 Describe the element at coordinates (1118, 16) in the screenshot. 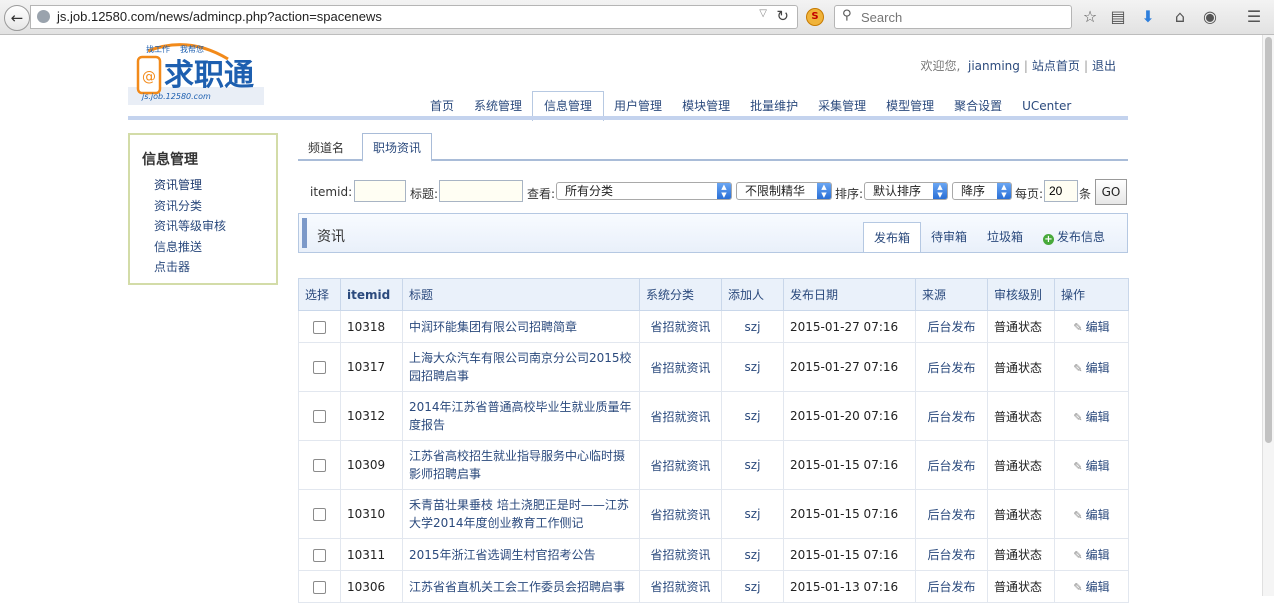

I see `reading-list-icon: ▤` at that location.